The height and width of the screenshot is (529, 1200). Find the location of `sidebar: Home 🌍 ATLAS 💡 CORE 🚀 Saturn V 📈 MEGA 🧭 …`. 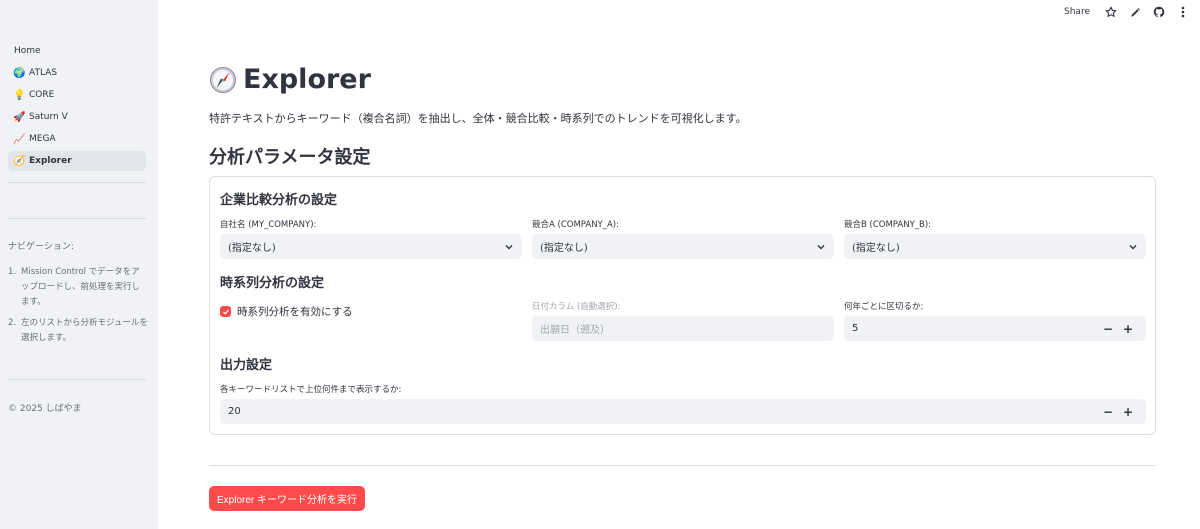

sidebar: Home 🌍 ATLAS 💡 CORE 🚀 Saturn V 📈 MEGA 🧭 … is located at coordinates (79, 264).